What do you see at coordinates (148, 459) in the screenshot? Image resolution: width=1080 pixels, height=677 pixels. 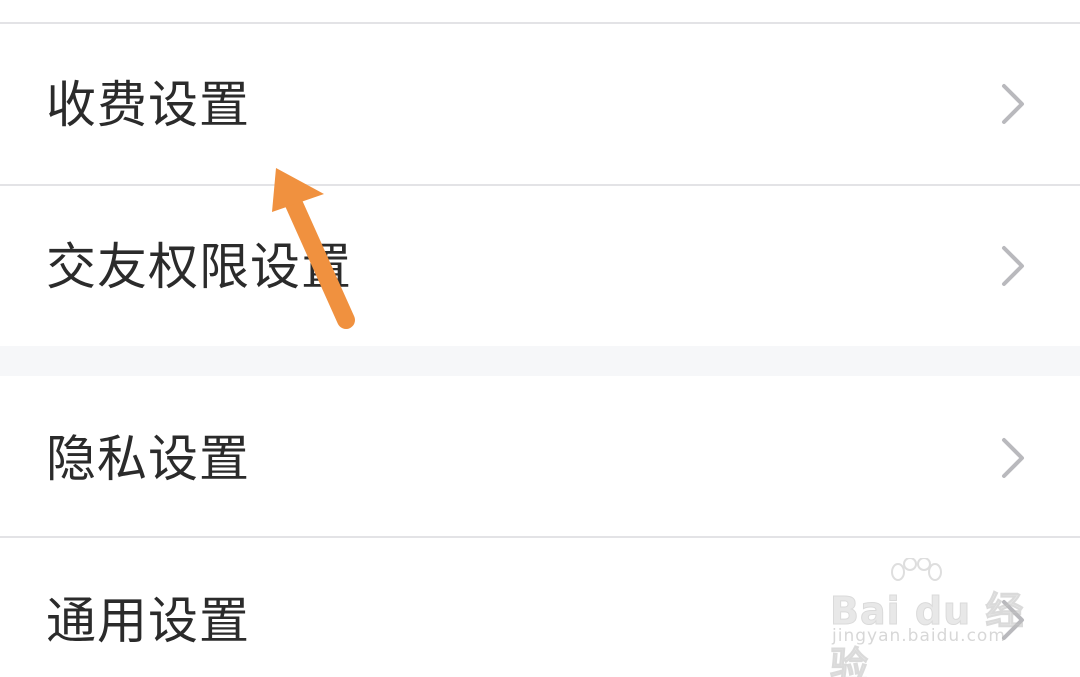 I see `settings-item-label: 隐私设置` at bounding box center [148, 459].